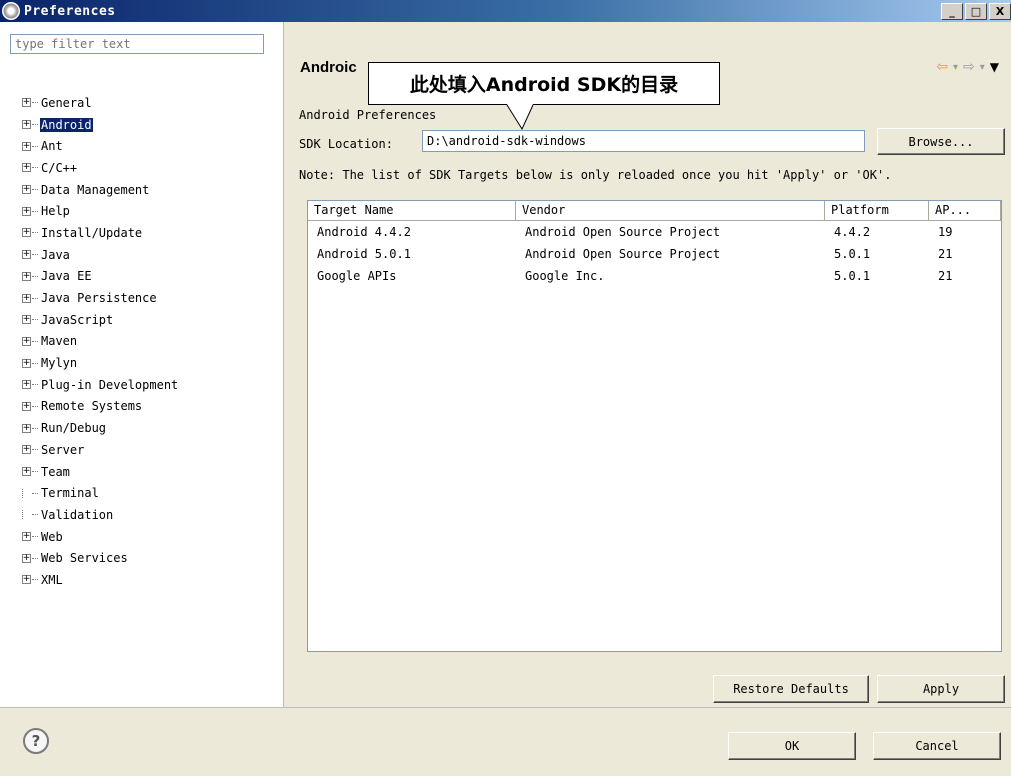 The image size is (1011, 776). Describe the element at coordinates (92, 406) in the screenshot. I see `tree-item-label: Remote Systems` at that location.